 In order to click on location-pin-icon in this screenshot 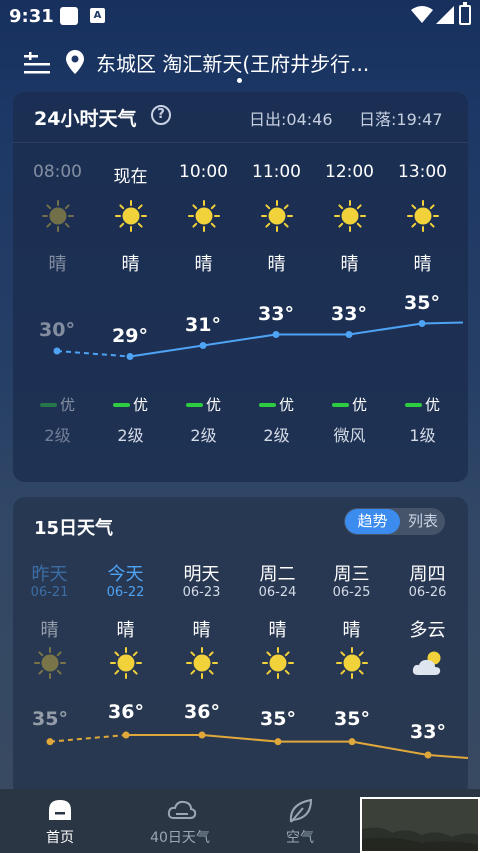, I will do `click(75, 62)`.